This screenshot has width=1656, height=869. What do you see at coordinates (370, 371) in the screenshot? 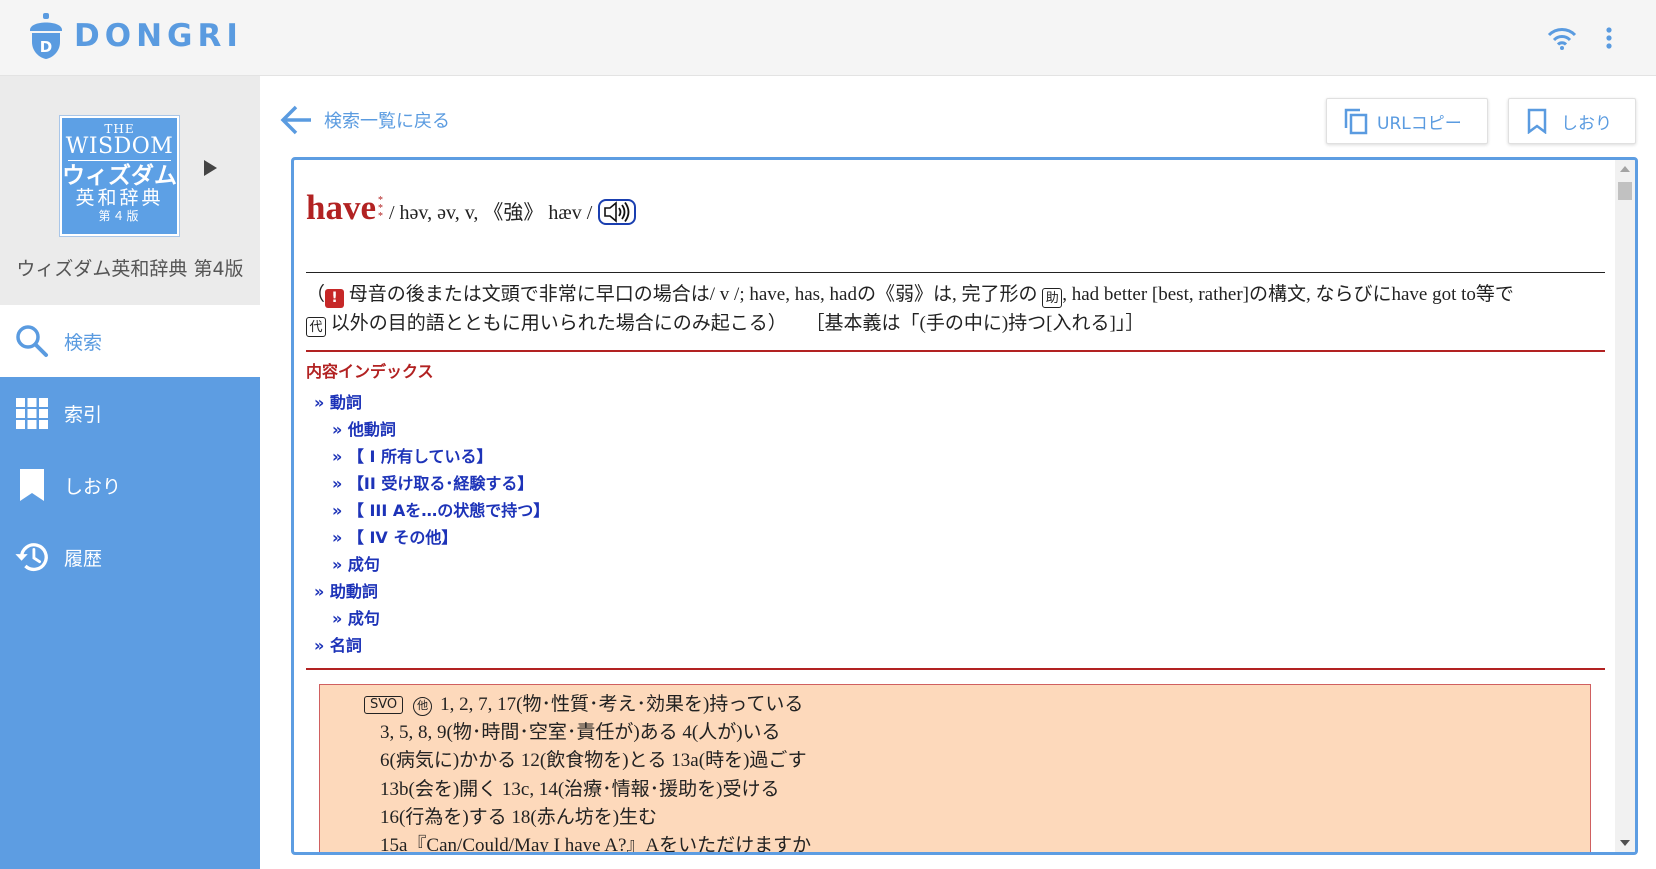
I see `content-index-title: 内容インデックス` at bounding box center [370, 371].